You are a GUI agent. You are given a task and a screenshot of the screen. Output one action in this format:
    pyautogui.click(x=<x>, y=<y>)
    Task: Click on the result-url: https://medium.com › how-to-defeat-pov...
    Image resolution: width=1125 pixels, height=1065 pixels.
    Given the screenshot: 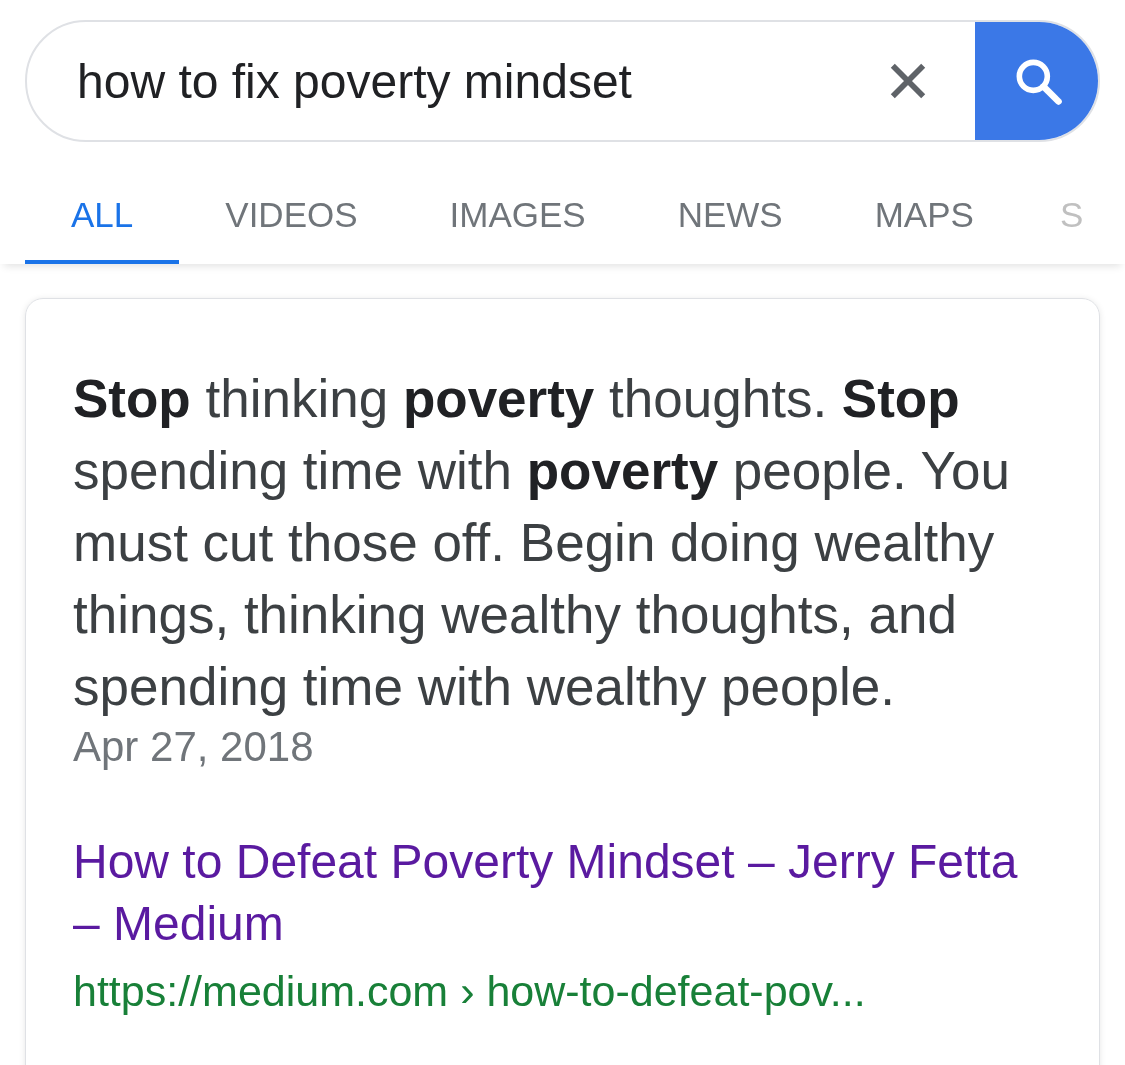 What is the action you would take?
    pyautogui.click(x=470, y=991)
    